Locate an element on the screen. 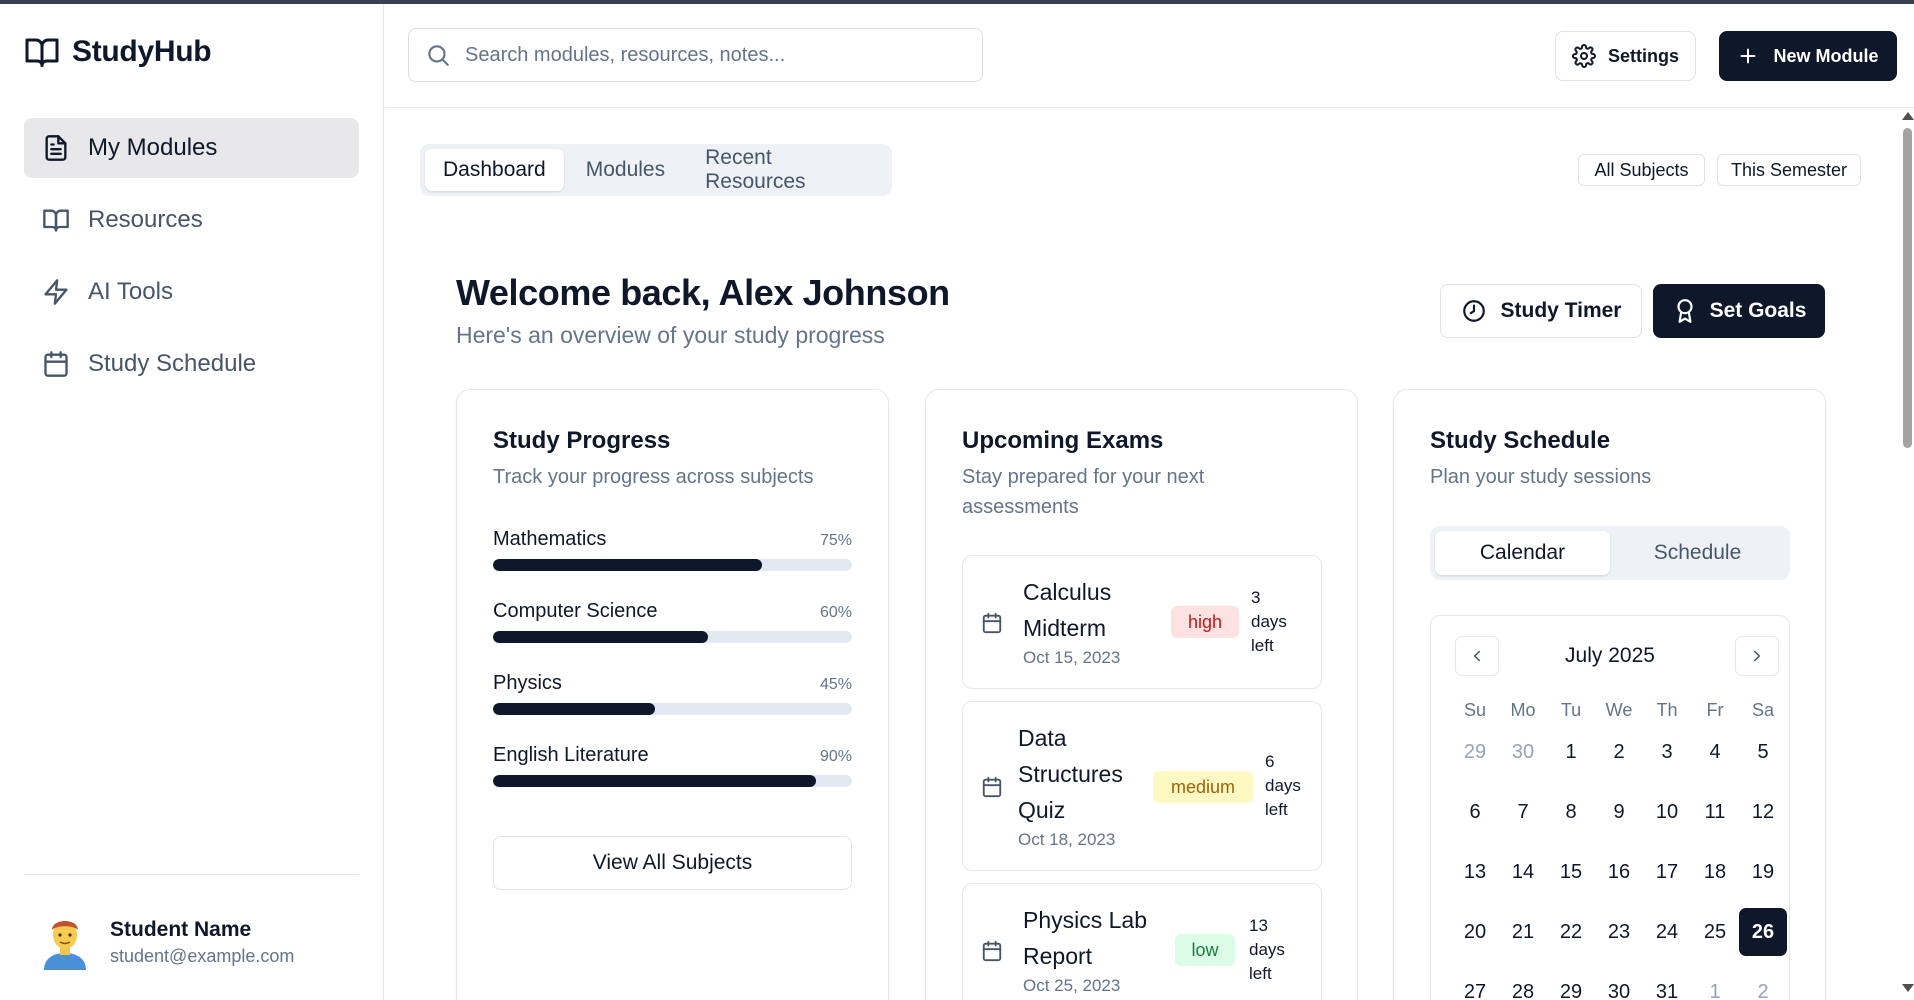 The height and width of the screenshot is (1000, 1914). exam-date: Oct 15, 2023 is located at coordinates (1072, 657).